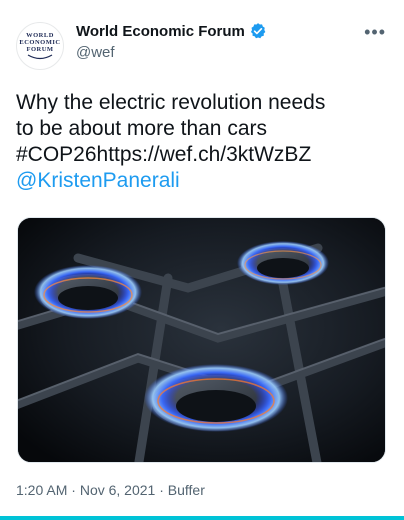 This screenshot has width=404, height=520. What do you see at coordinates (186, 490) in the screenshot?
I see `tweet-source: Buffer` at bounding box center [186, 490].